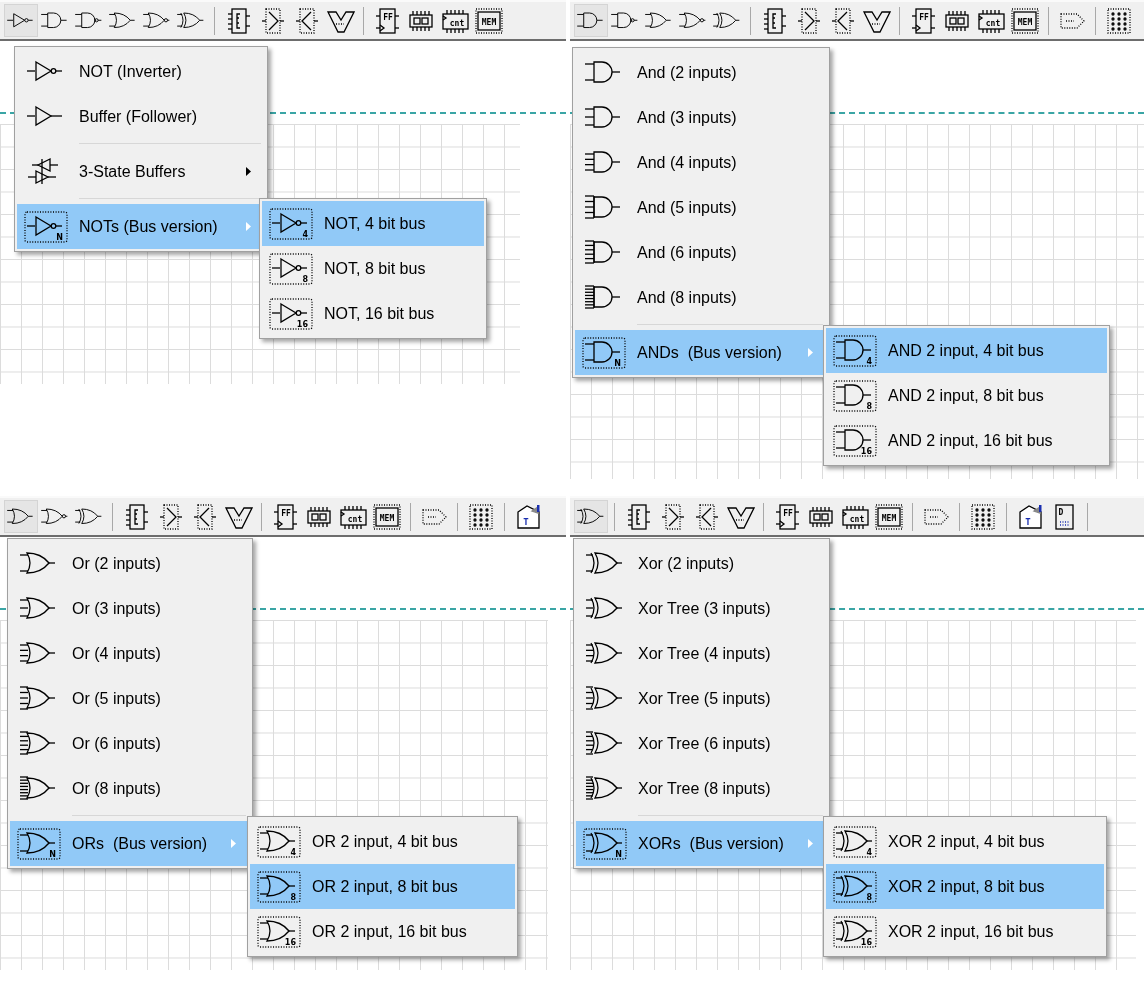  What do you see at coordinates (701, 743) in the screenshot?
I see `menu-item: Xor Tree (6 inputs)` at bounding box center [701, 743].